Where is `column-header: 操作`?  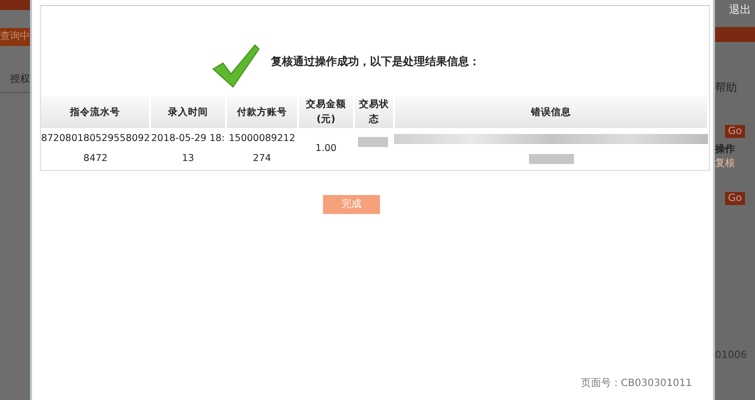
column-header: 操作 is located at coordinates (725, 149).